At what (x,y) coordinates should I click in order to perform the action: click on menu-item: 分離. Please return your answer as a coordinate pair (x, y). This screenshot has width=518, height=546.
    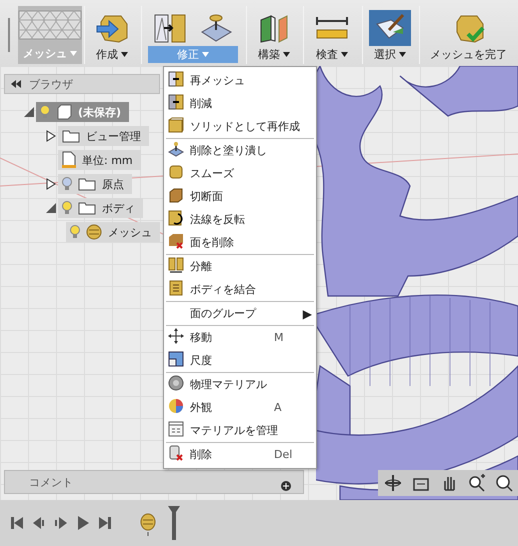
    Looking at the image, I should click on (240, 266).